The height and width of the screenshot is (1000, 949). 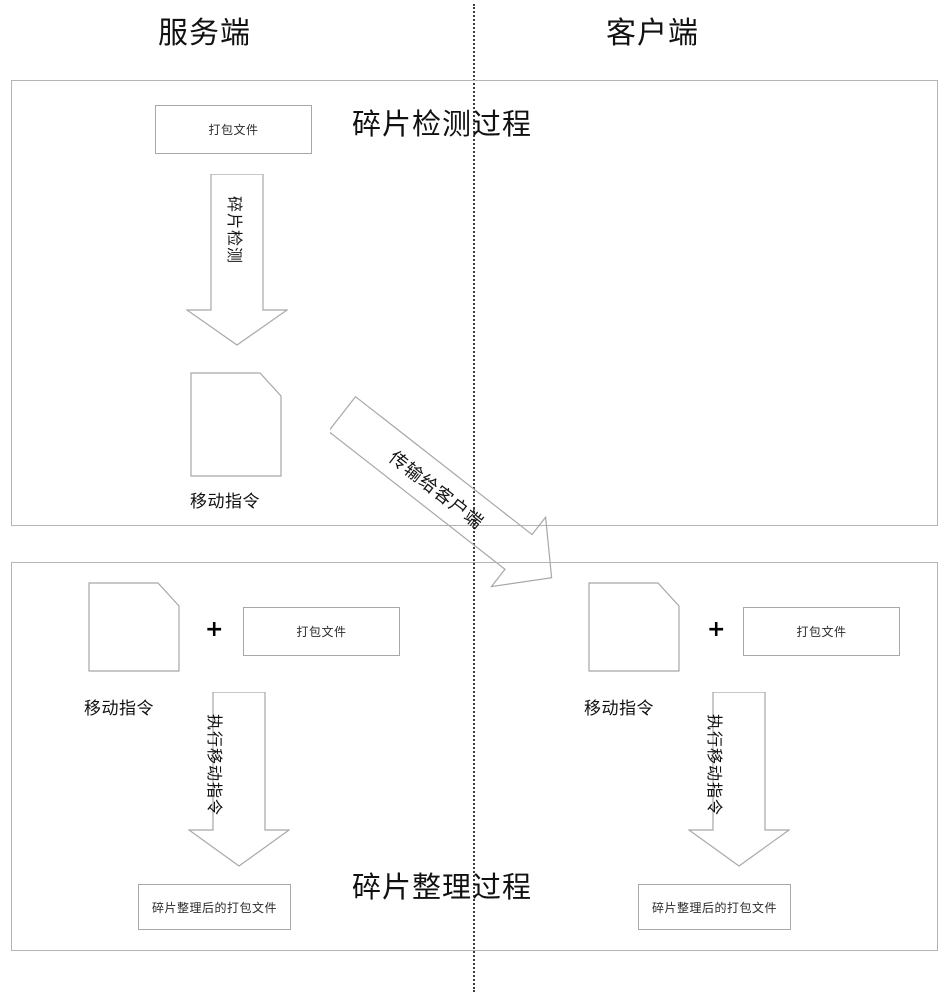 I want to click on defrag-result-label-client: 碎片整理后的打包文件, so click(x=714, y=907).